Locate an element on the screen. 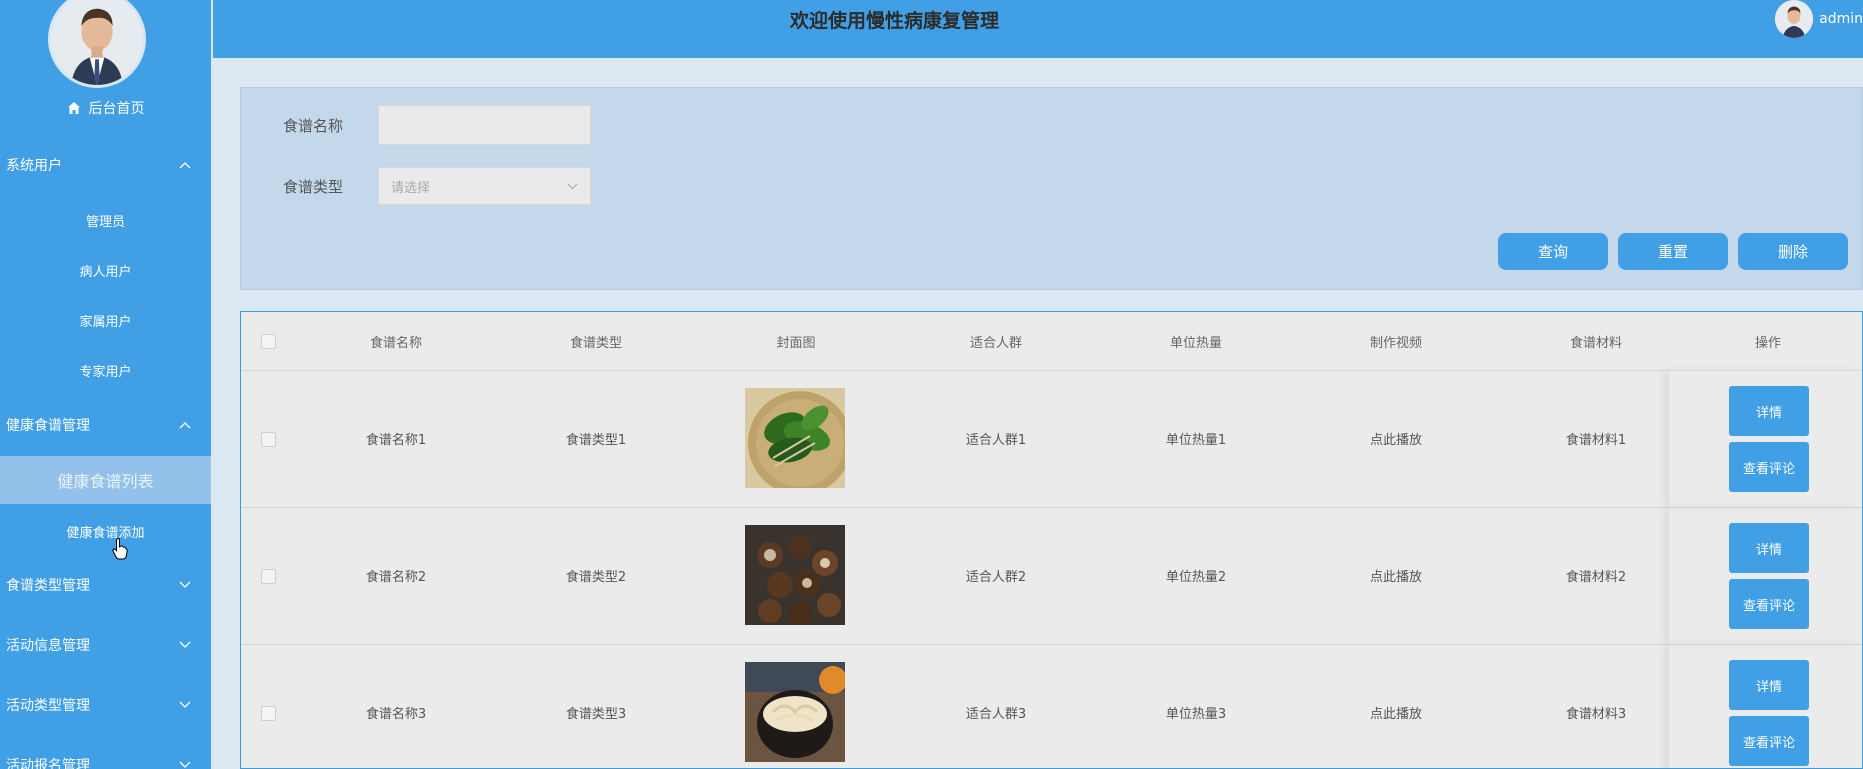 Image resolution: width=1863 pixels, height=769 pixels. cell-calorie: 单位热量2 is located at coordinates (1196, 577).